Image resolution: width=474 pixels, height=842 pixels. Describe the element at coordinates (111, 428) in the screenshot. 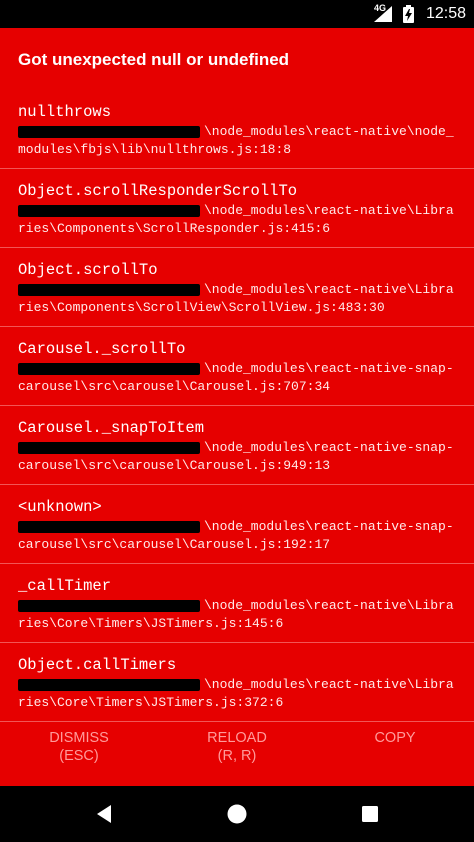

I see `frame-function-name: Carousel._snapToItem` at that location.